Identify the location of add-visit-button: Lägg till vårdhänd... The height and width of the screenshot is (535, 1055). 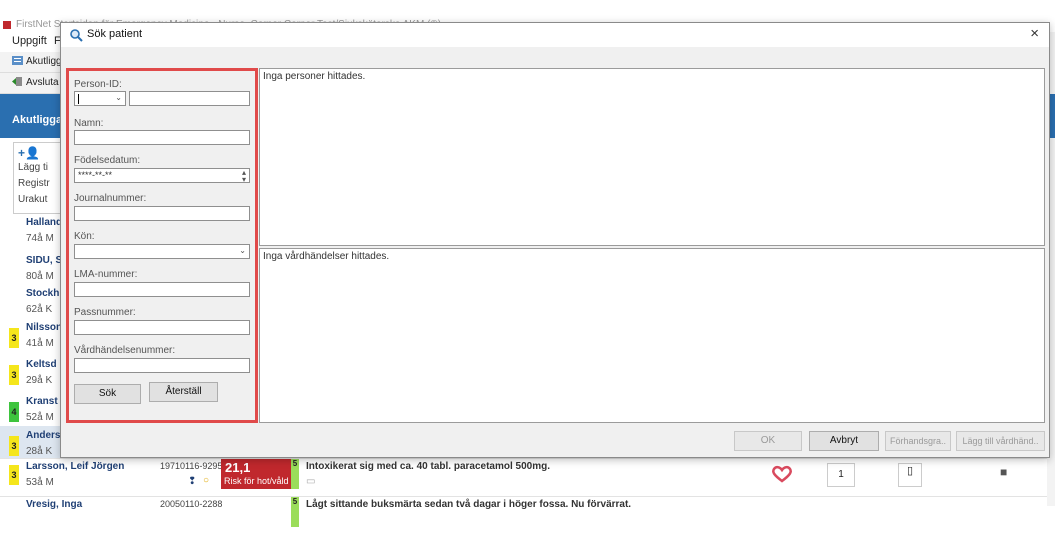
(1000, 441).